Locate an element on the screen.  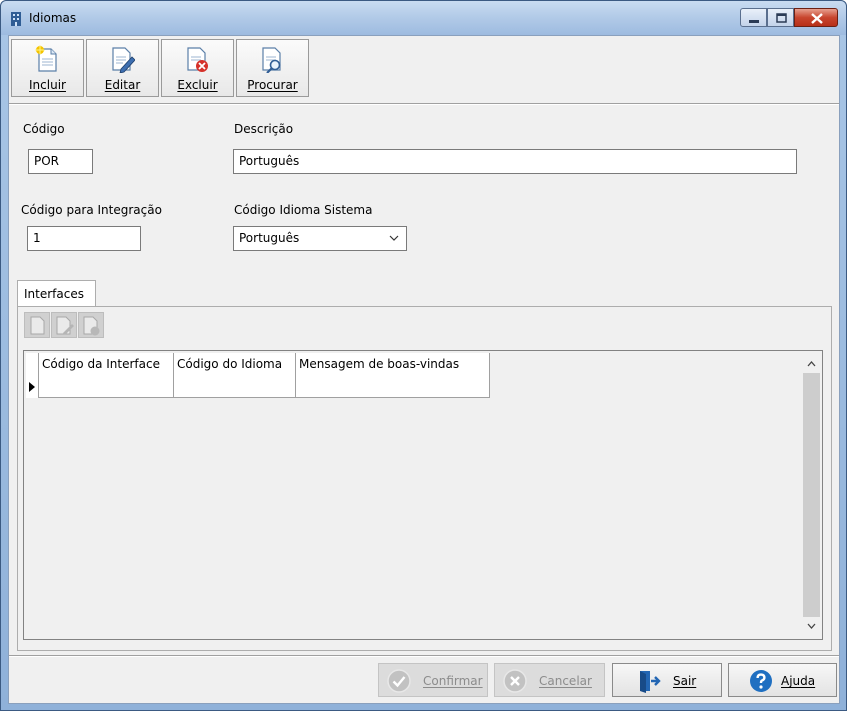
minimize-icon is located at coordinates (754, 21).